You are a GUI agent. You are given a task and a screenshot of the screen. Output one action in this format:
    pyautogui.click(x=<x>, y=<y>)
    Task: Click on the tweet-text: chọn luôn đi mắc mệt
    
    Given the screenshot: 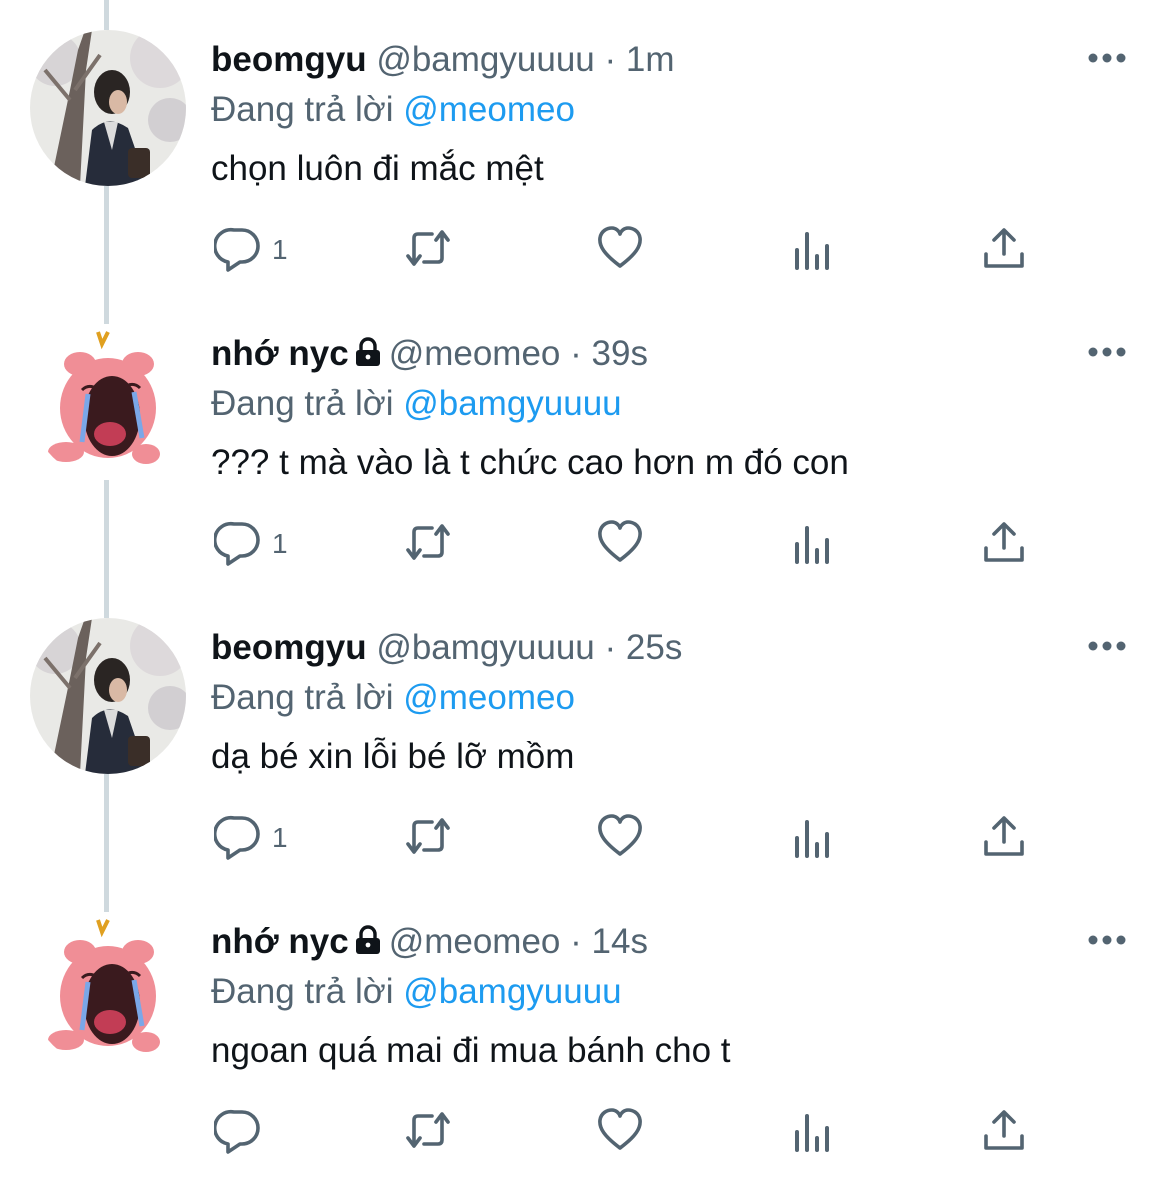 What is the action you would take?
    pyautogui.click(x=377, y=168)
    